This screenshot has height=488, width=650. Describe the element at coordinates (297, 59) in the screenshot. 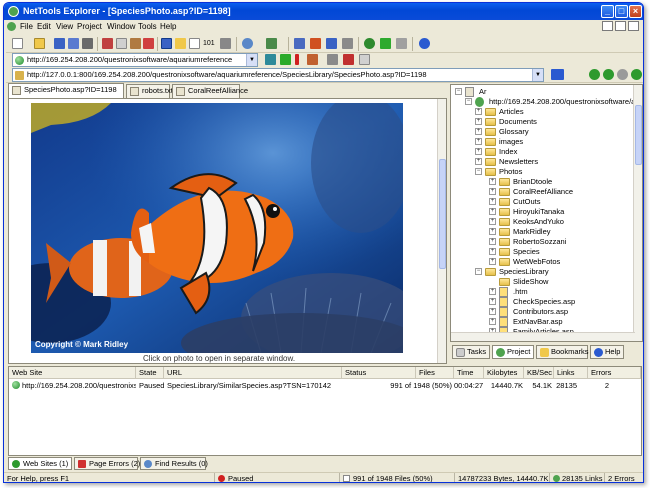

I see `alert-icon` at that location.